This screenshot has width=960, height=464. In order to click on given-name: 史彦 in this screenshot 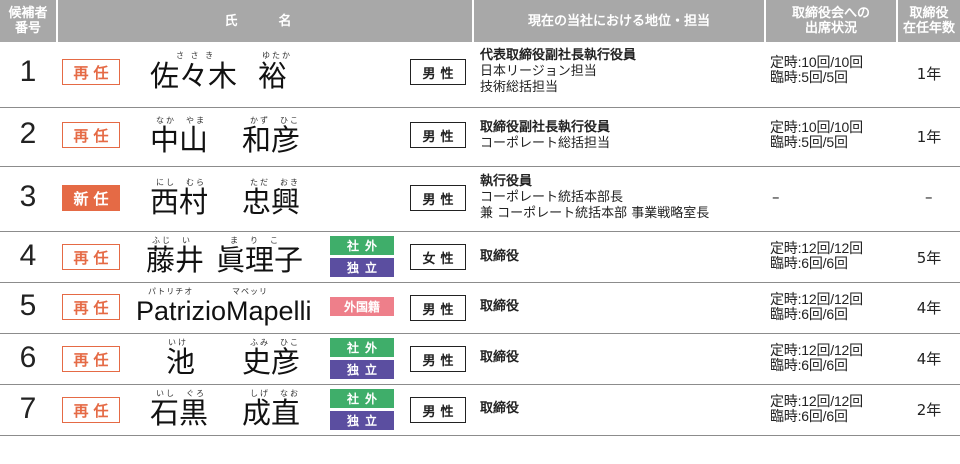, I will do `click(271, 362)`.